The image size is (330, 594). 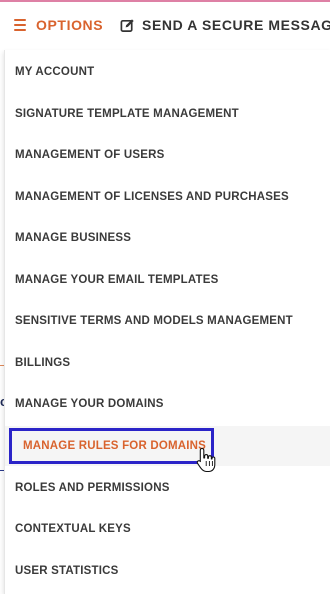 I want to click on menu-item: CONTEXTUAL KEYS, so click(x=167, y=529).